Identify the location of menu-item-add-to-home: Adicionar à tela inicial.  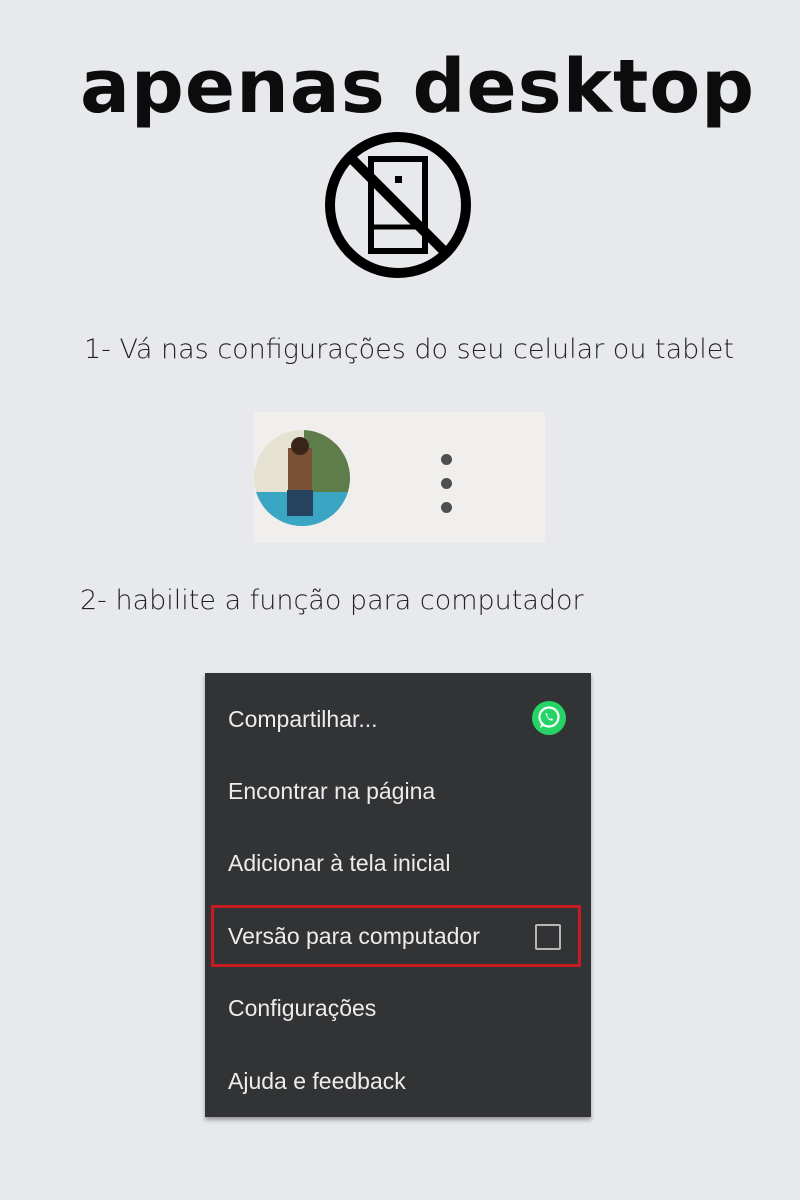
(398, 863).